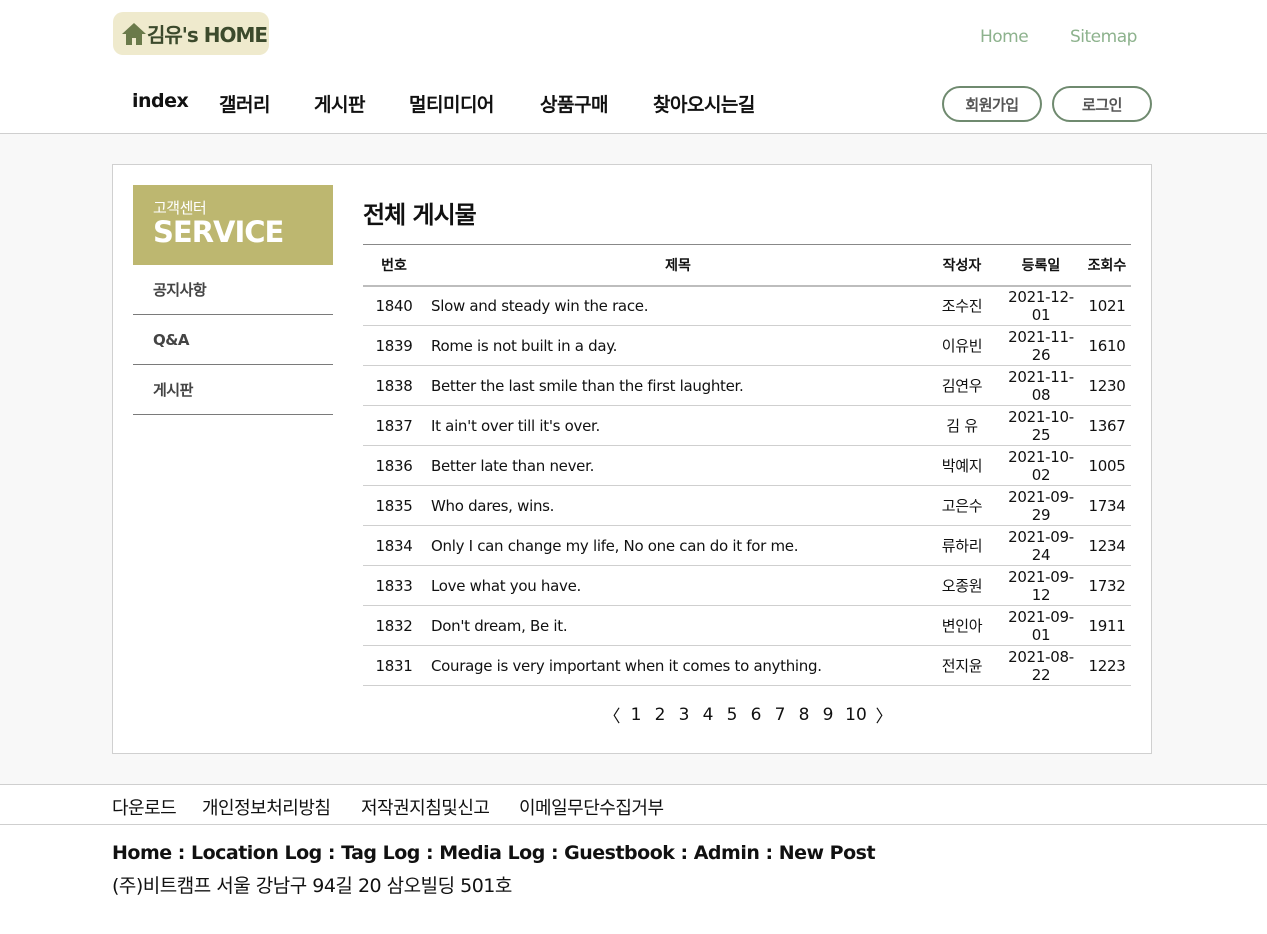 Image resolution: width=1267 pixels, height=934 pixels. Describe the element at coordinates (394, 665) in the screenshot. I see `post-number: 1831` at that location.